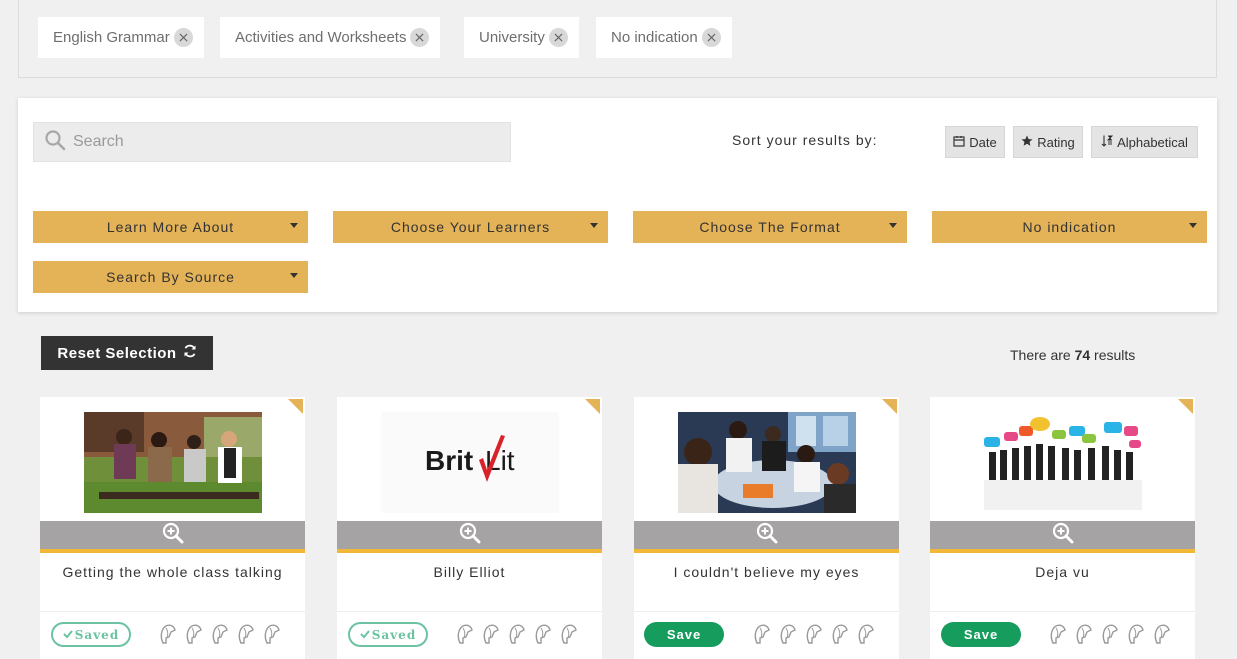 The height and width of the screenshot is (659, 1237). I want to click on students-table-photo, so click(766, 462).